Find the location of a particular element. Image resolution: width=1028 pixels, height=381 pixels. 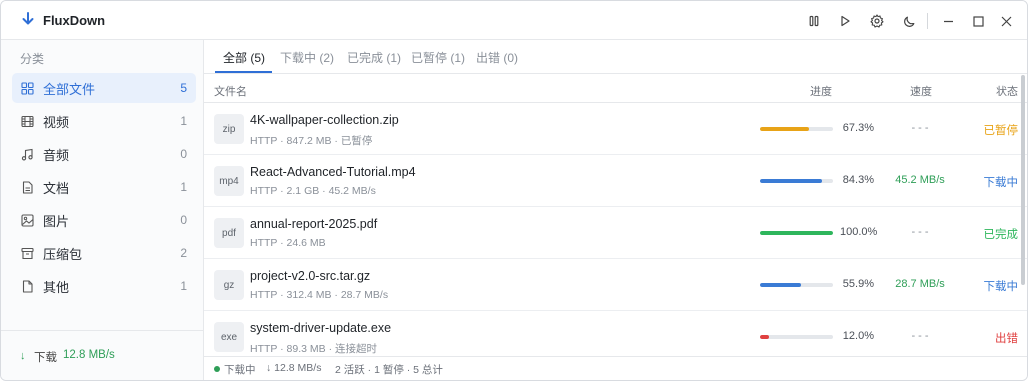

sidebar-download-summary: ↓ 下载 12.8 MB/s is located at coordinates (102, 355).